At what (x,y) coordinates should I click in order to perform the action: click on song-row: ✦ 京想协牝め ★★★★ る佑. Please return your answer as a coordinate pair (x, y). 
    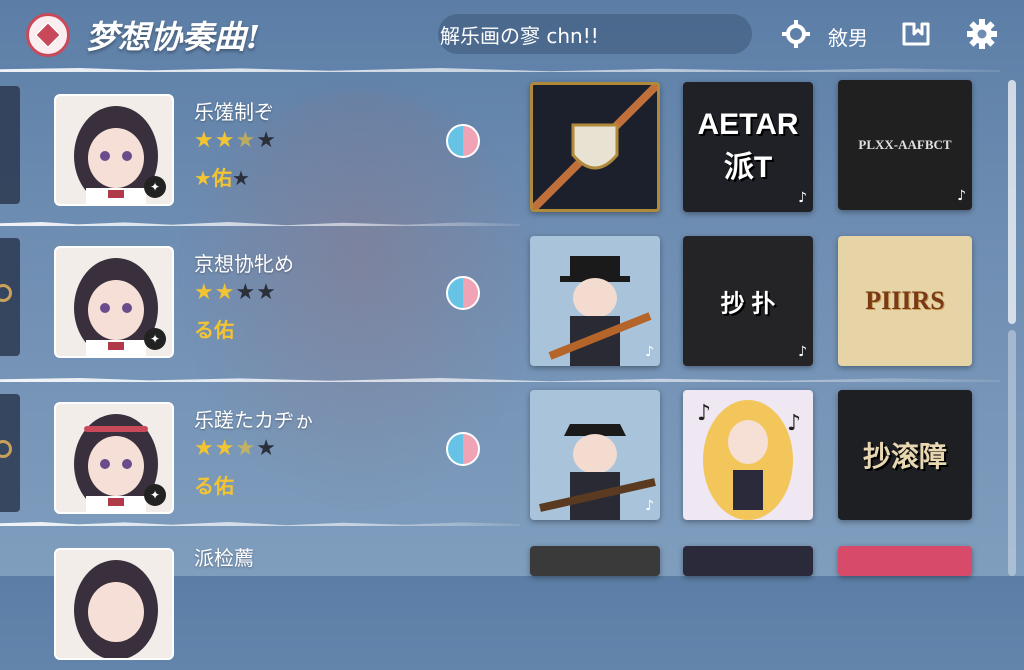
    Looking at the image, I should click on (260, 298).